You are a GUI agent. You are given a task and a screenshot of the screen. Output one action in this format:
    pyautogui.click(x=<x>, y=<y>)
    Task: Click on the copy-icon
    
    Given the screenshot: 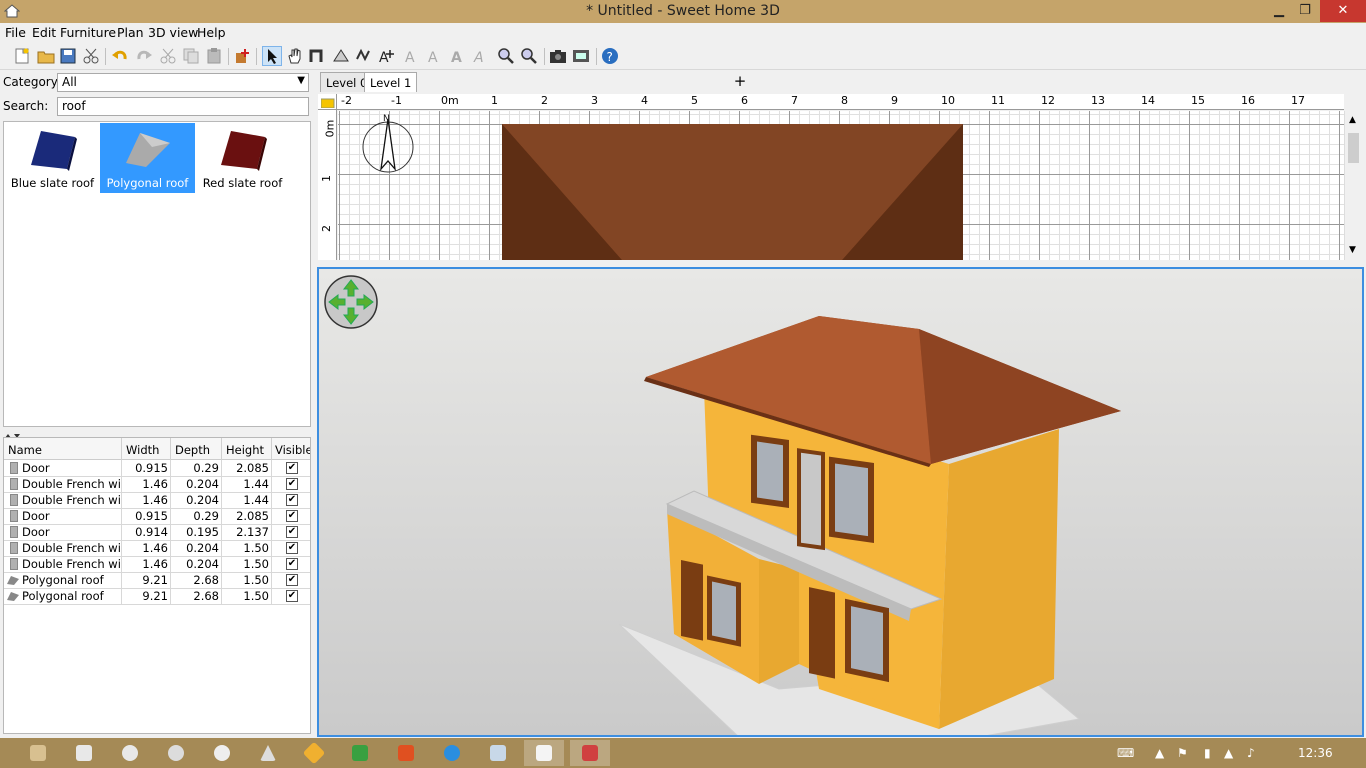 What is the action you would take?
    pyautogui.click(x=191, y=56)
    